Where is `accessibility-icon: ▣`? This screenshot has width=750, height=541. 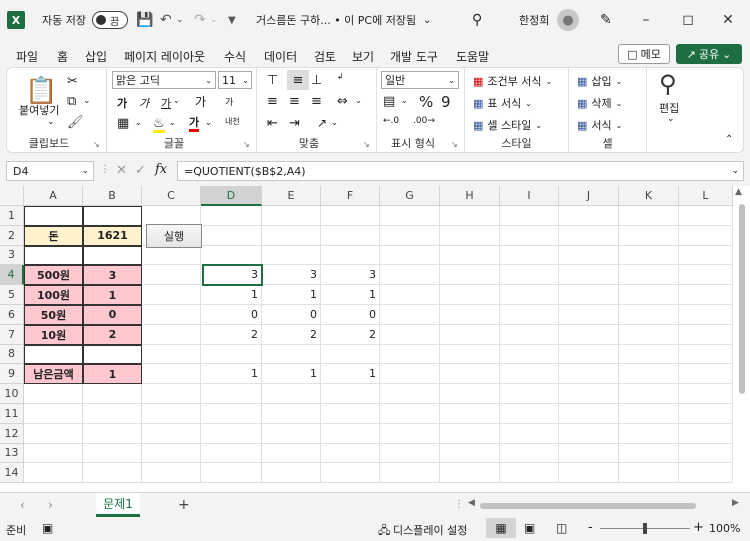 accessibility-icon: ▣ is located at coordinates (47, 528).